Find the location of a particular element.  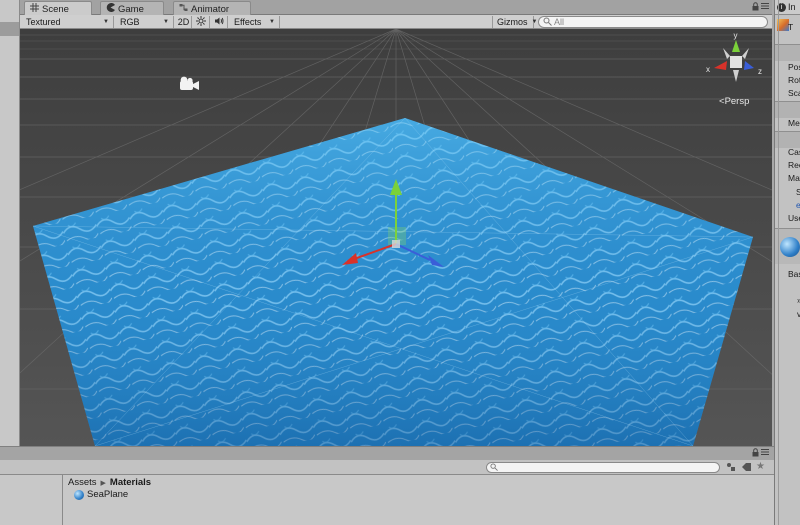

shading-mode-dropdown: Textured ▼ is located at coordinates (68, 22).